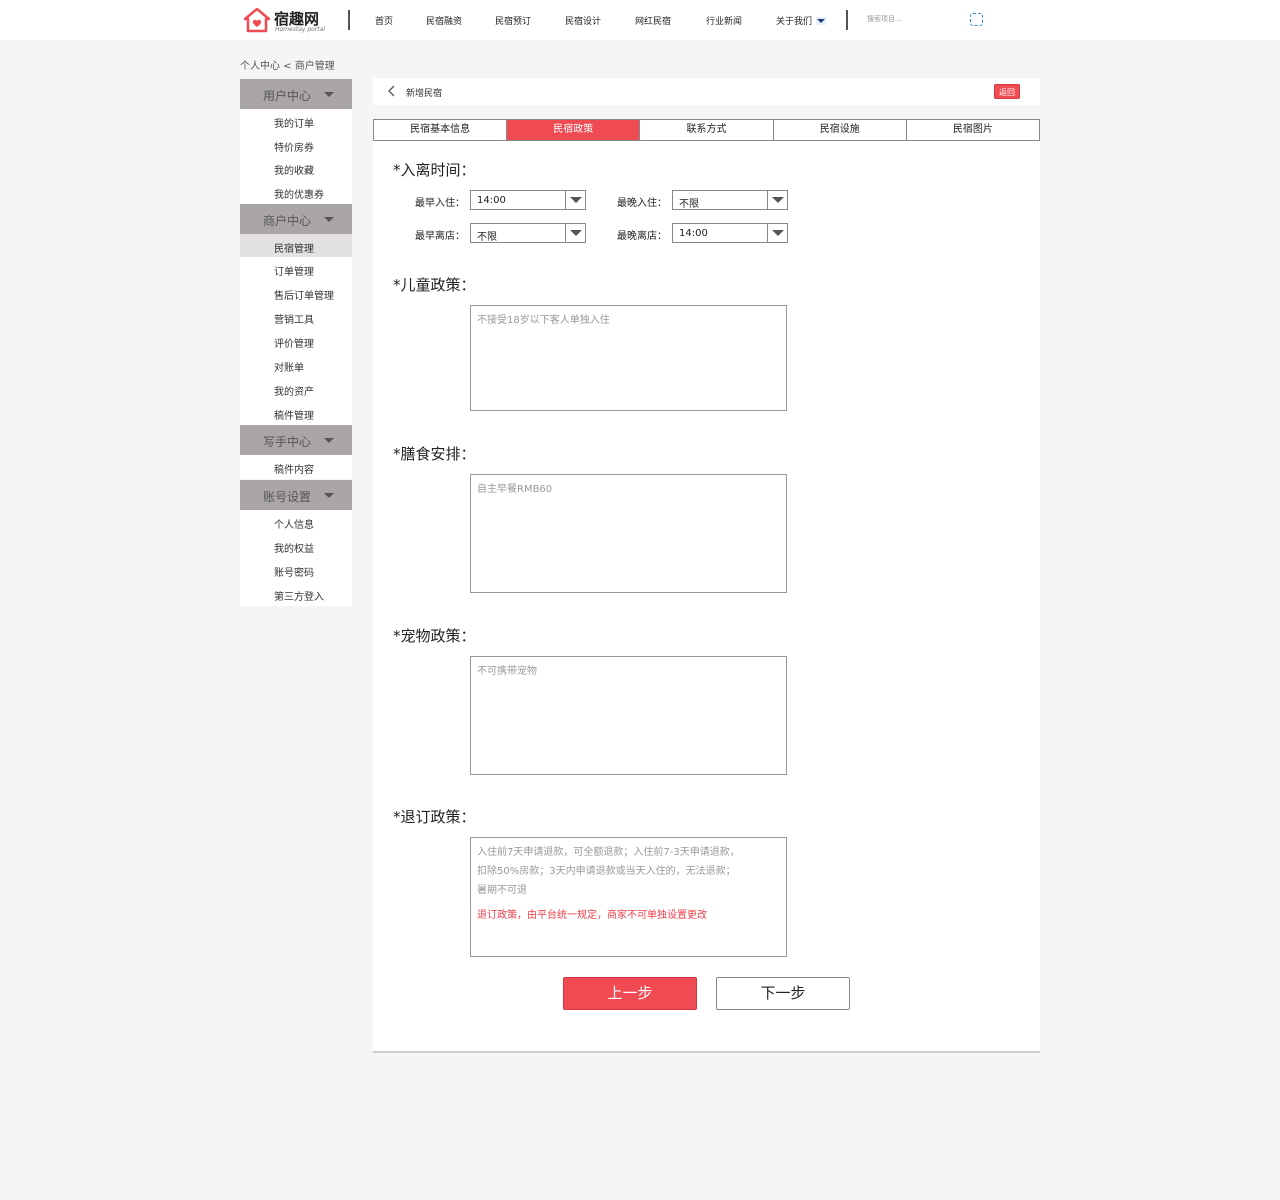 This screenshot has width=1280, height=1200. I want to click on prev-step-button: 上一步, so click(630, 993).